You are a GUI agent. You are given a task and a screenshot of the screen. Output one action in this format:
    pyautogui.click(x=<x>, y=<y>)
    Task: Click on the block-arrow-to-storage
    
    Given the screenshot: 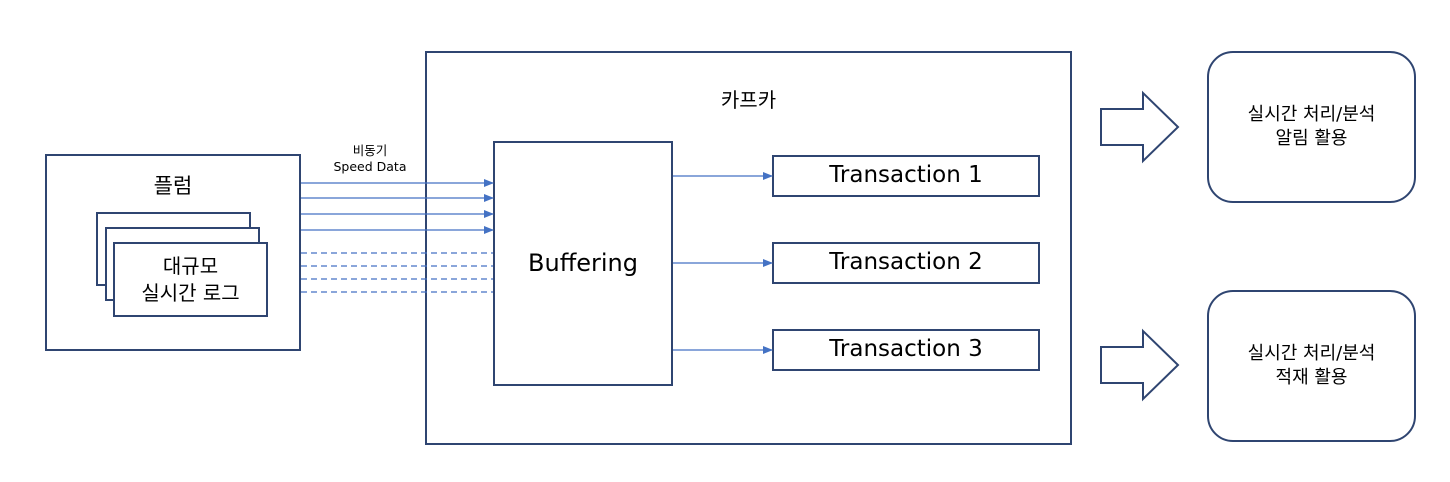 What is the action you would take?
    pyautogui.click(x=1140, y=365)
    